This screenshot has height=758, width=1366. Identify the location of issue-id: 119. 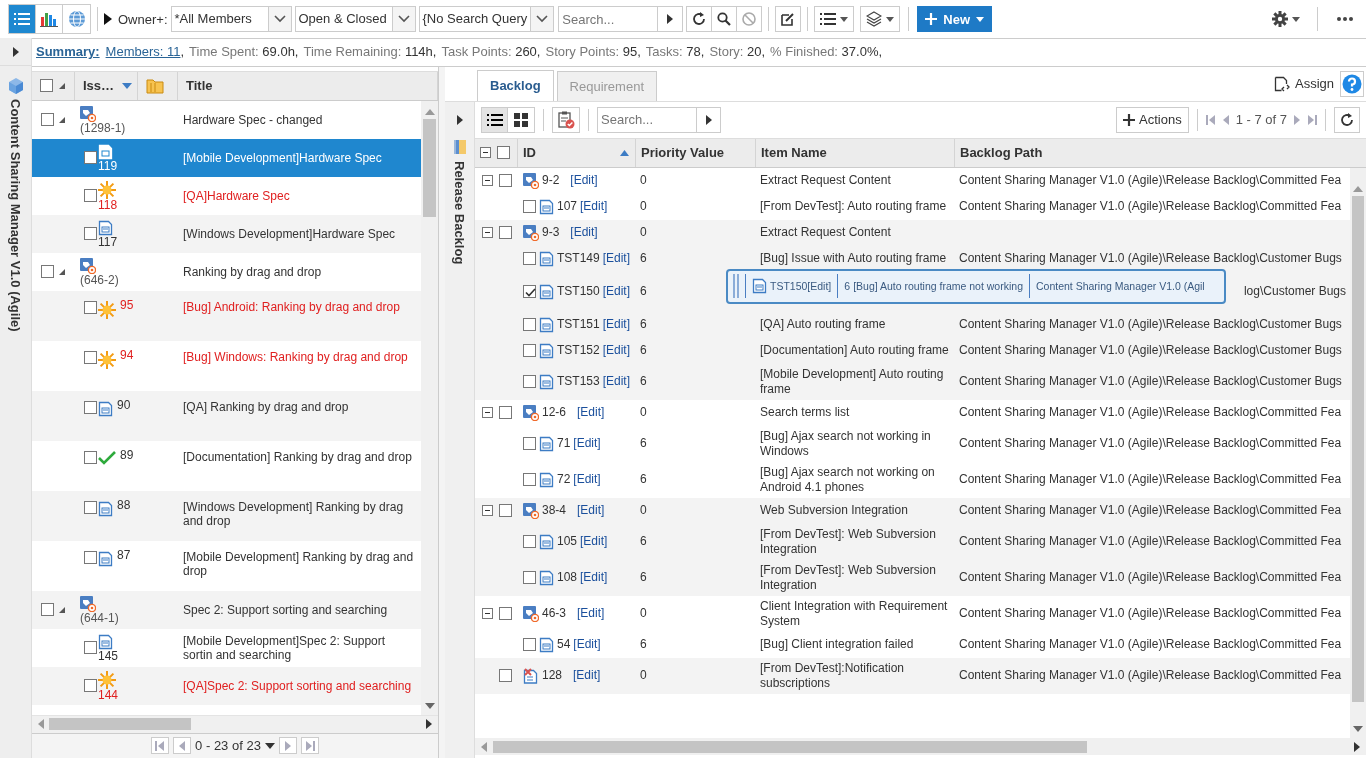
(108, 165).